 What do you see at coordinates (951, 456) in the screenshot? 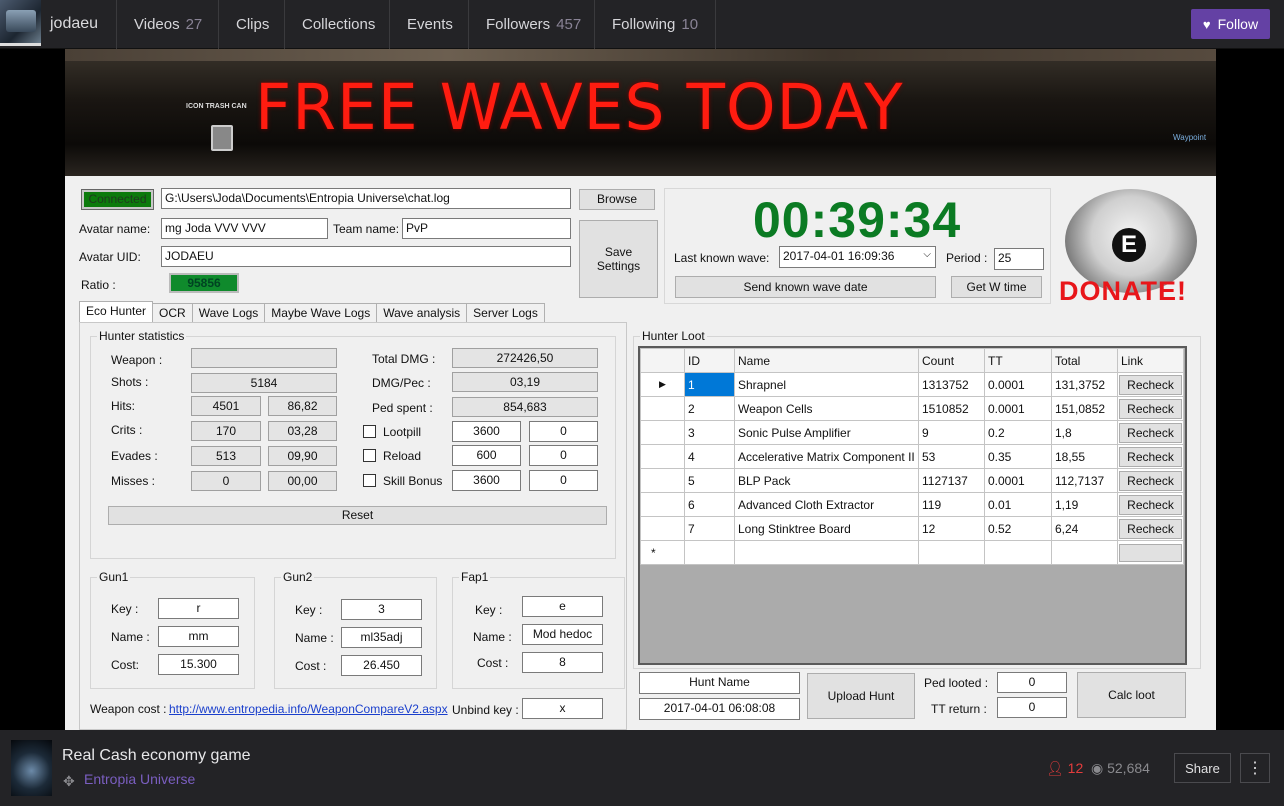
I see `cell-count: 53` at bounding box center [951, 456].